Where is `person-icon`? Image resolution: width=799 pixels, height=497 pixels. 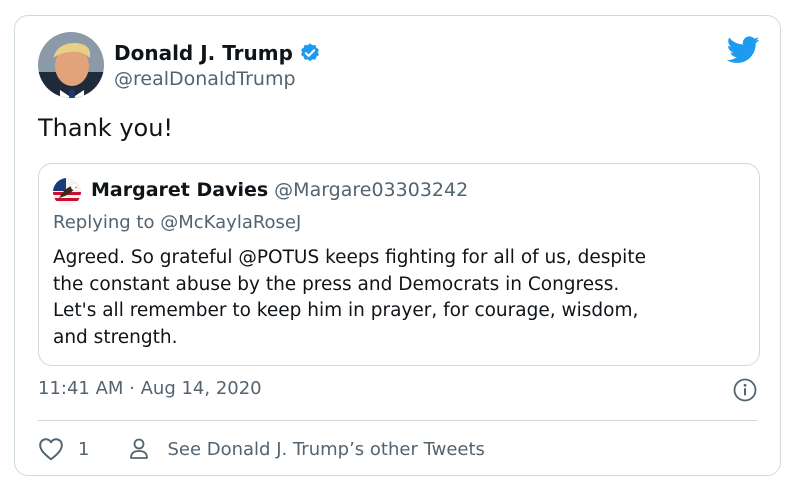
person-icon is located at coordinates (139, 449).